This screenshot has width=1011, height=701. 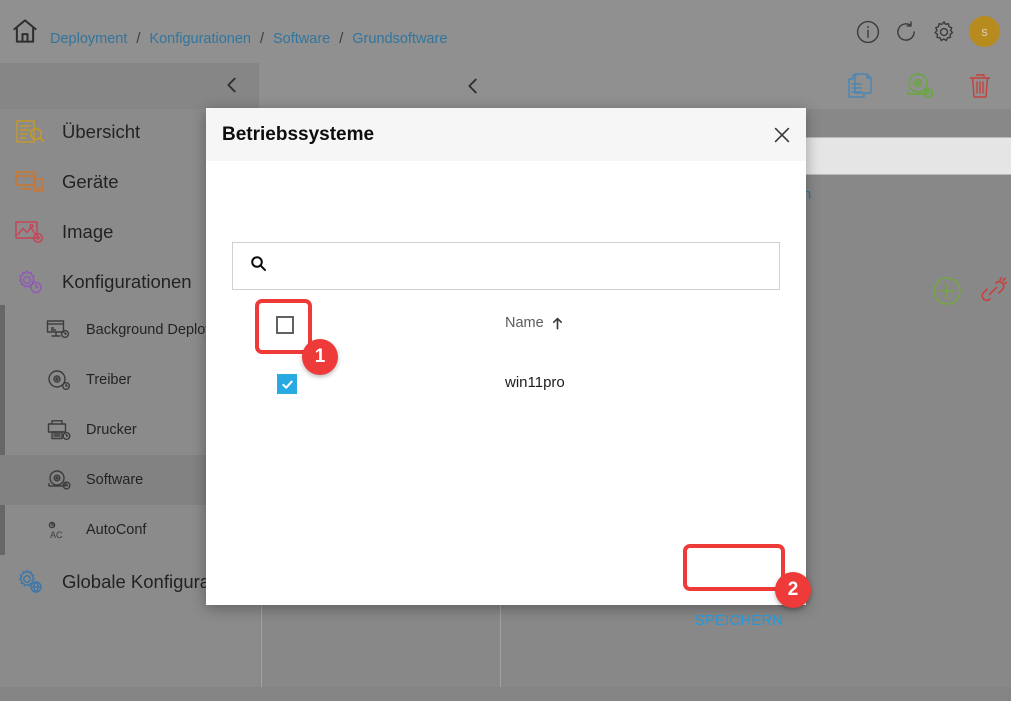 I want to click on annotation-badge-2: 2, so click(x=793, y=590).